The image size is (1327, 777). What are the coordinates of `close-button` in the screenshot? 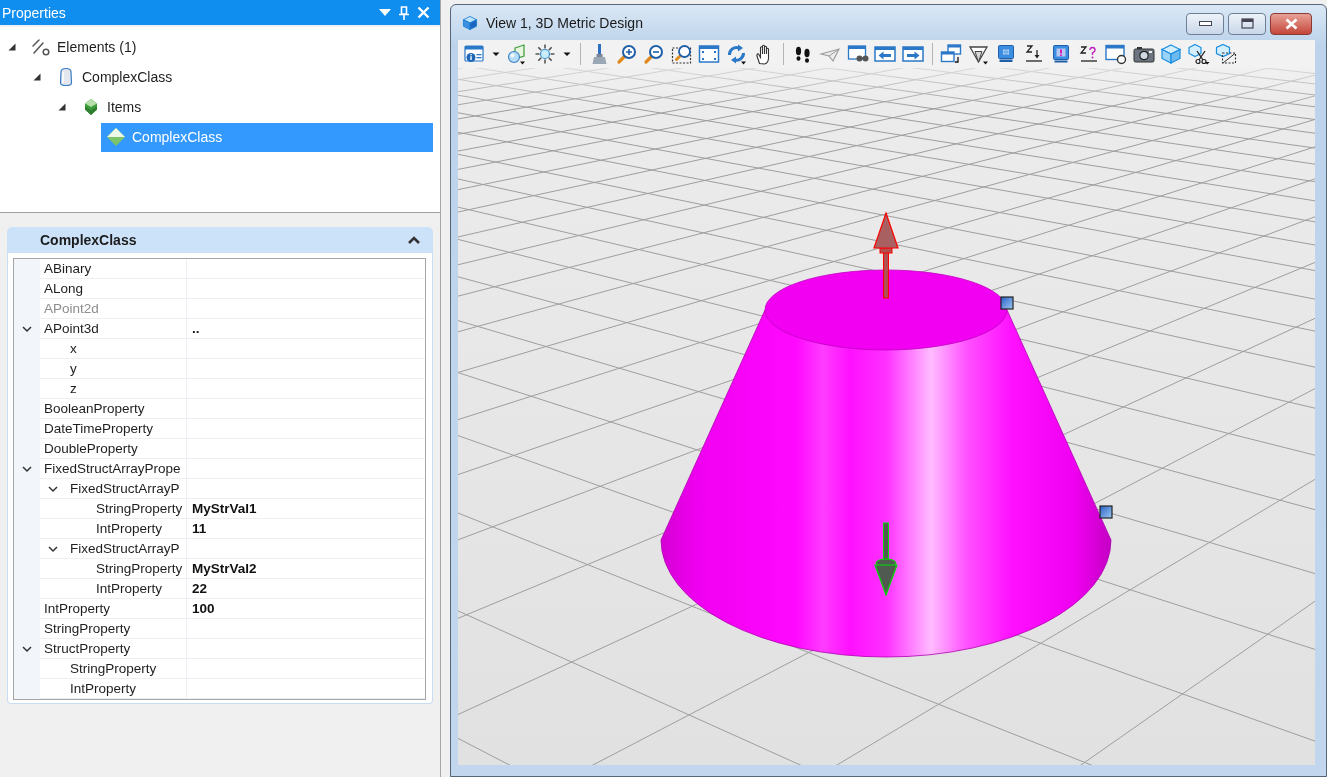 It's located at (1291, 23).